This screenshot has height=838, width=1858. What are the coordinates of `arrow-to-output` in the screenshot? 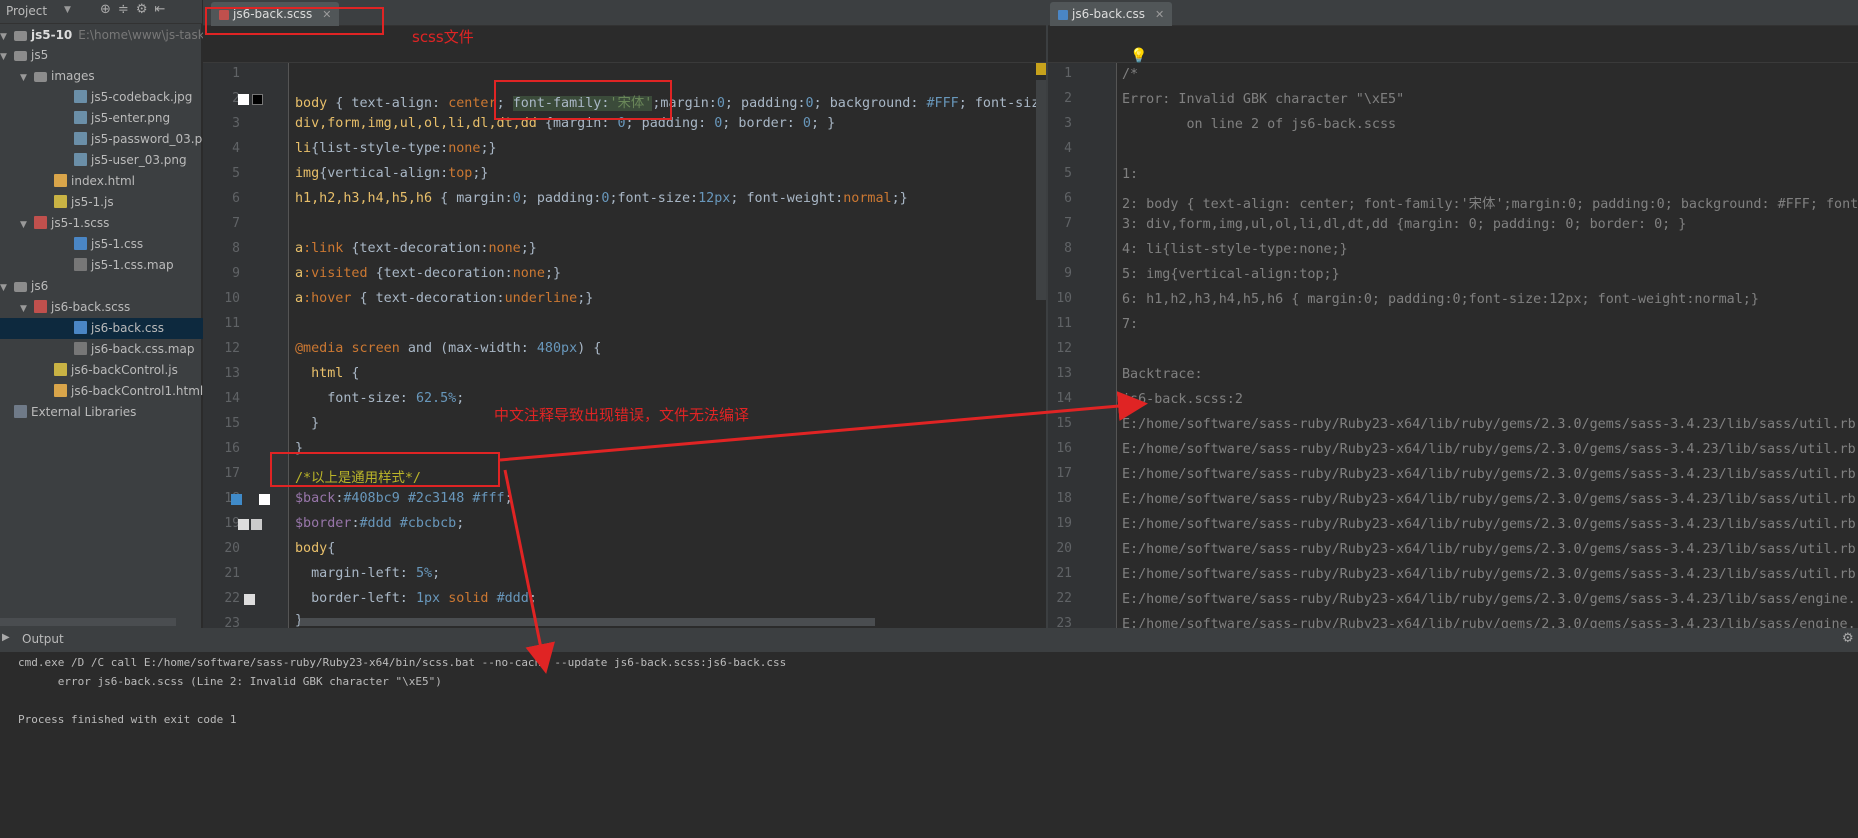 It's located at (529, 571).